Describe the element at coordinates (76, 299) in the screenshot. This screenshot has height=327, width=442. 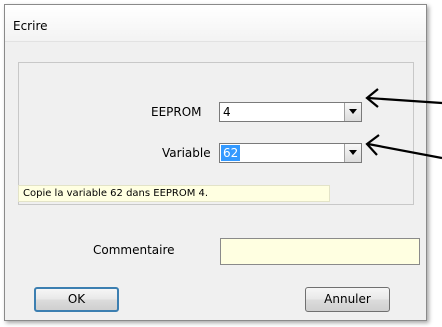
I see `ok-button: OK` at that location.